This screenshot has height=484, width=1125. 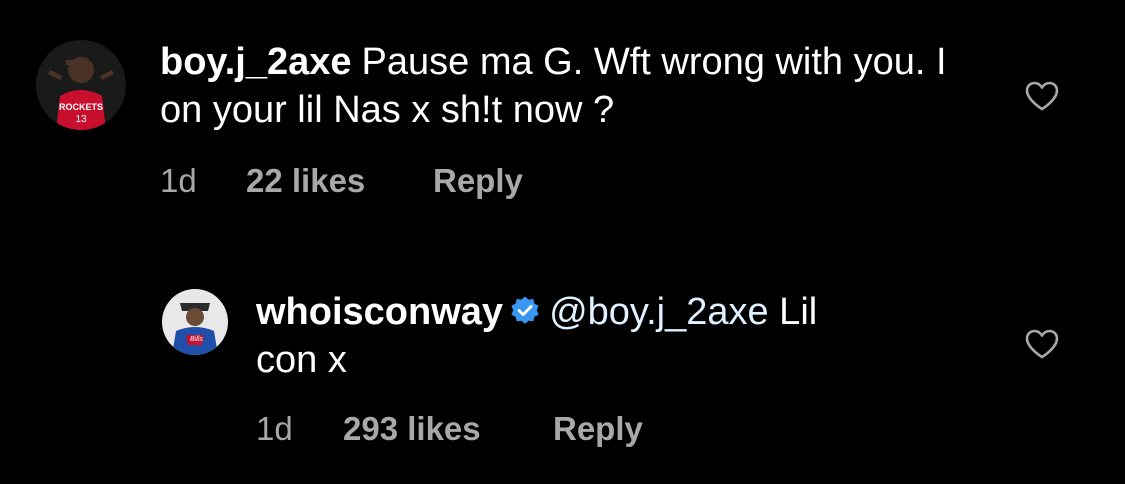 I want to click on comment-meta: 1d 293 likes Reply, so click(x=556, y=430).